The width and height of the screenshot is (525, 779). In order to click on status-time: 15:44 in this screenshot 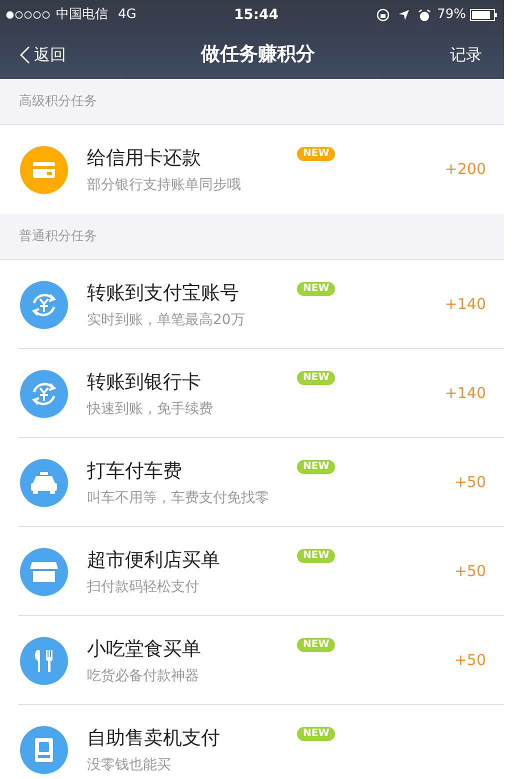, I will do `click(256, 15)`.